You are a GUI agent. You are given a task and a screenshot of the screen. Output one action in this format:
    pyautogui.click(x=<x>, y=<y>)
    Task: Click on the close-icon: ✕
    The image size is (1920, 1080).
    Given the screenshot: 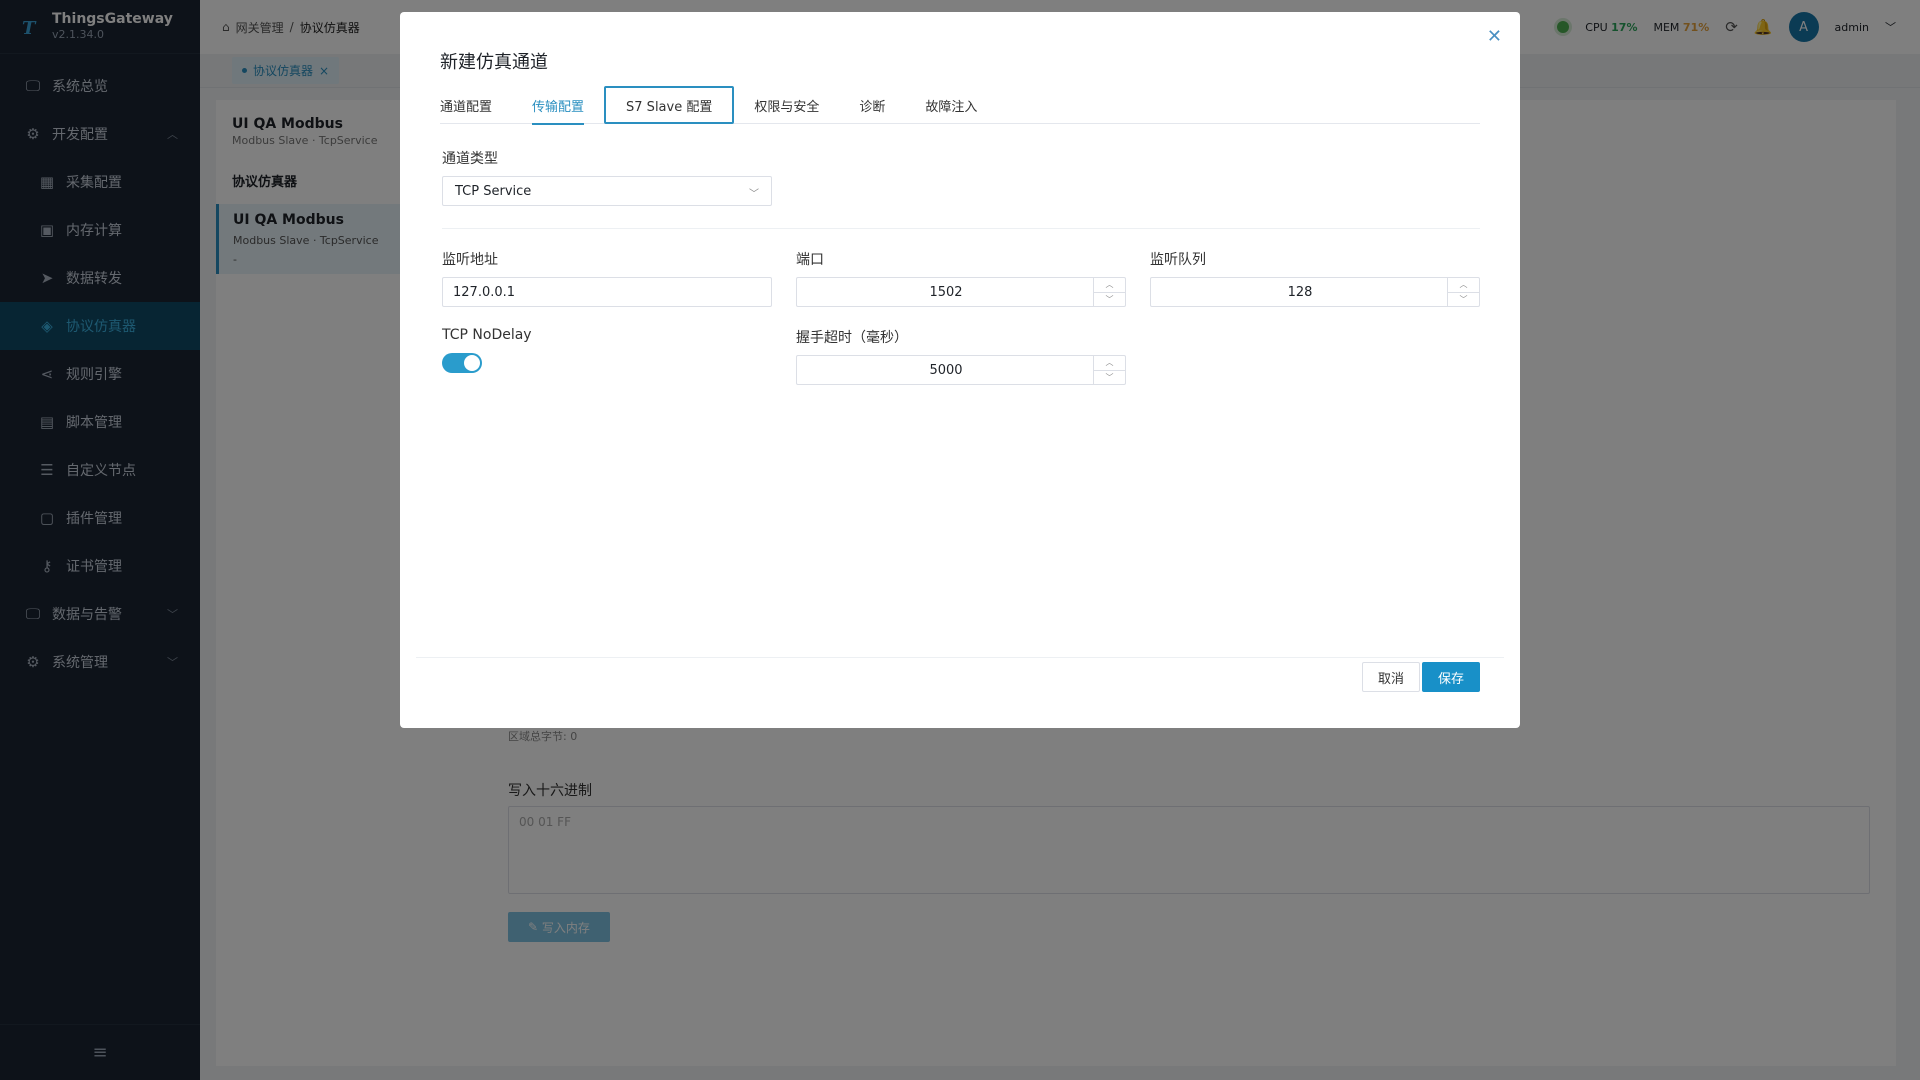 What is the action you would take?
    pyautogui.click(x=1494, y=36)
    